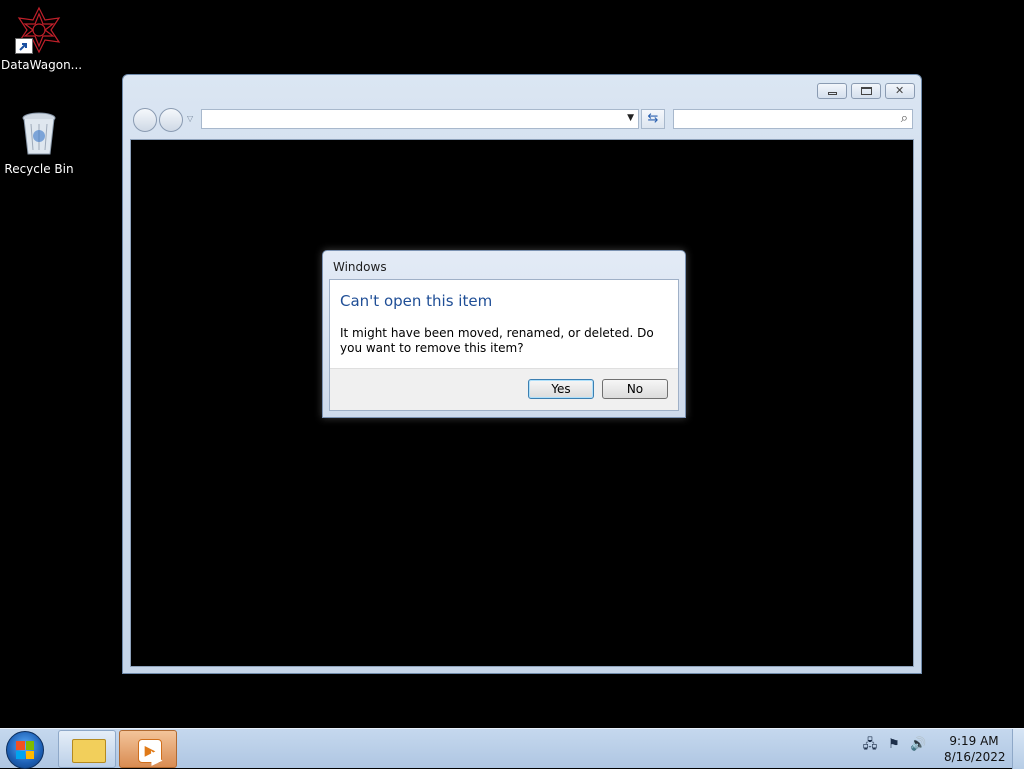  I want to click on window-controls: ✕, so click(866, 91).